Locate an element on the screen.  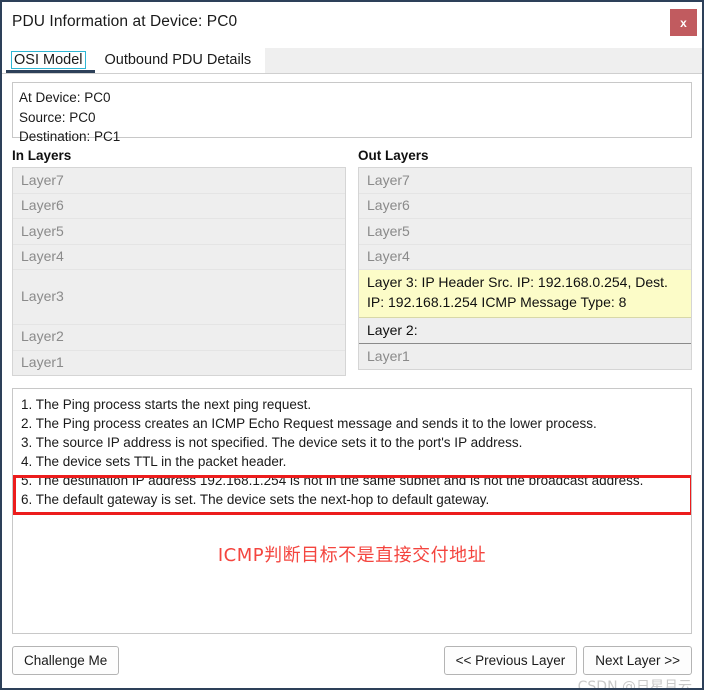
tab-osi-model: OSI Model is located at coordinates (48, 62).